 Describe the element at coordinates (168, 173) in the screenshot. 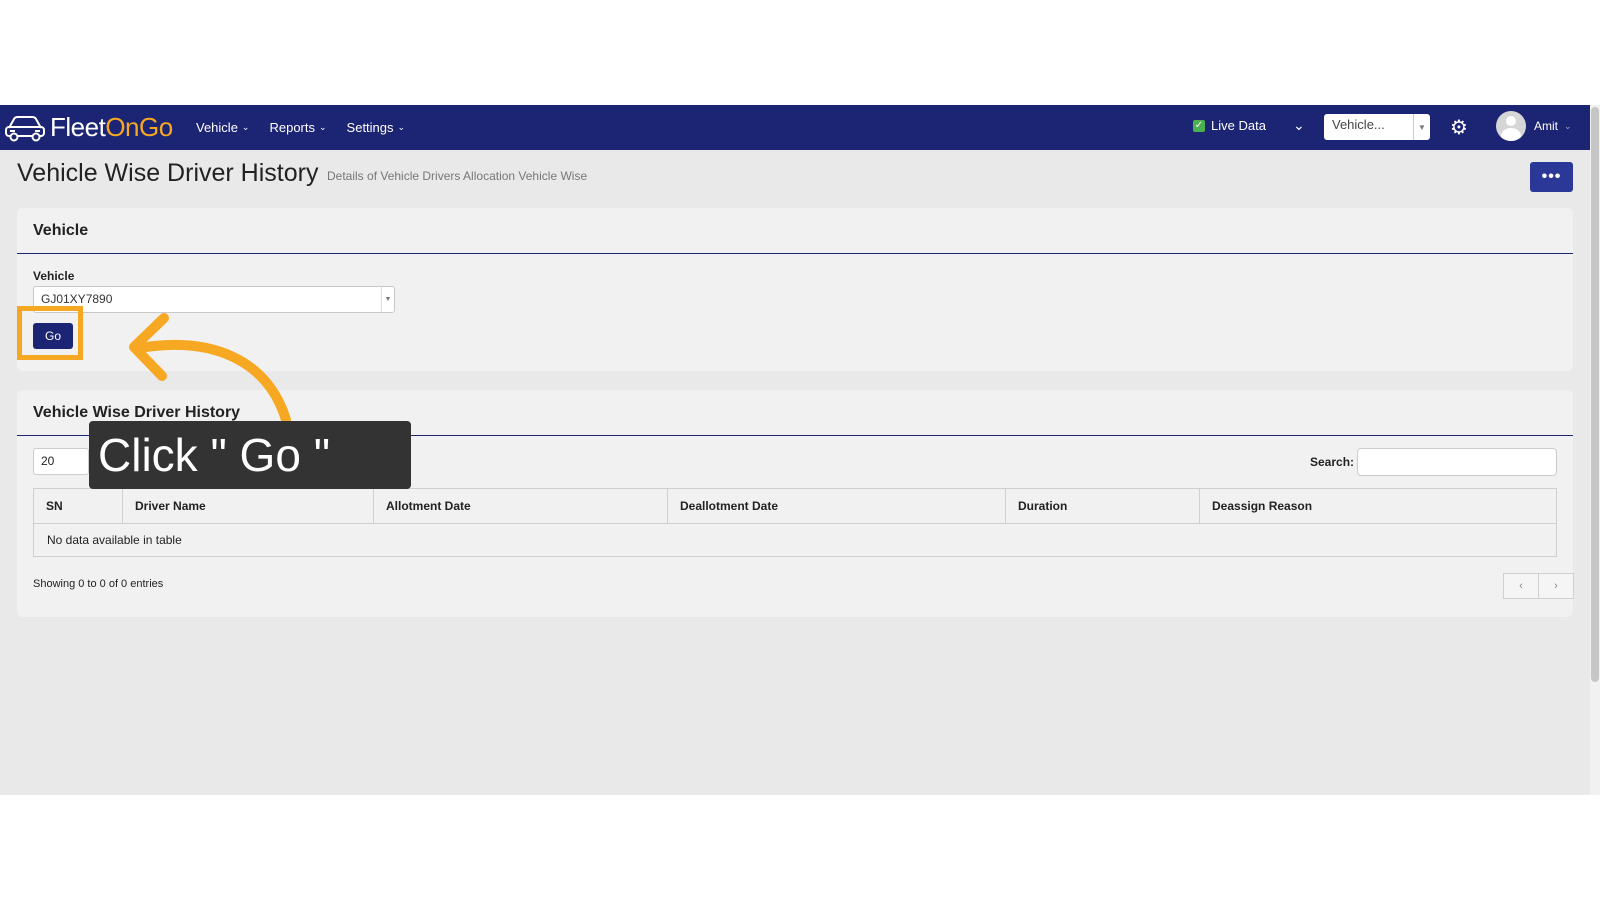

I see `page-title: Vehicle Wise Driver History` at that location.